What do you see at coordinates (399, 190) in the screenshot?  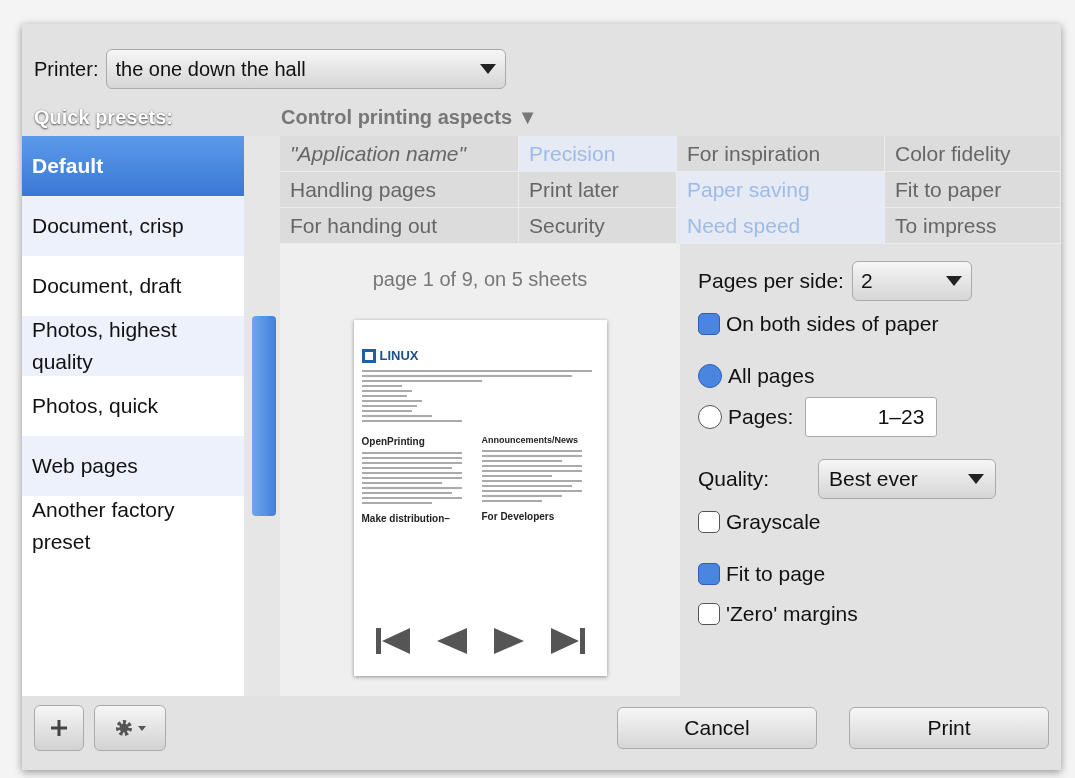 I see `aspect-cell: Handling pages` at bounding box center [399, 190].